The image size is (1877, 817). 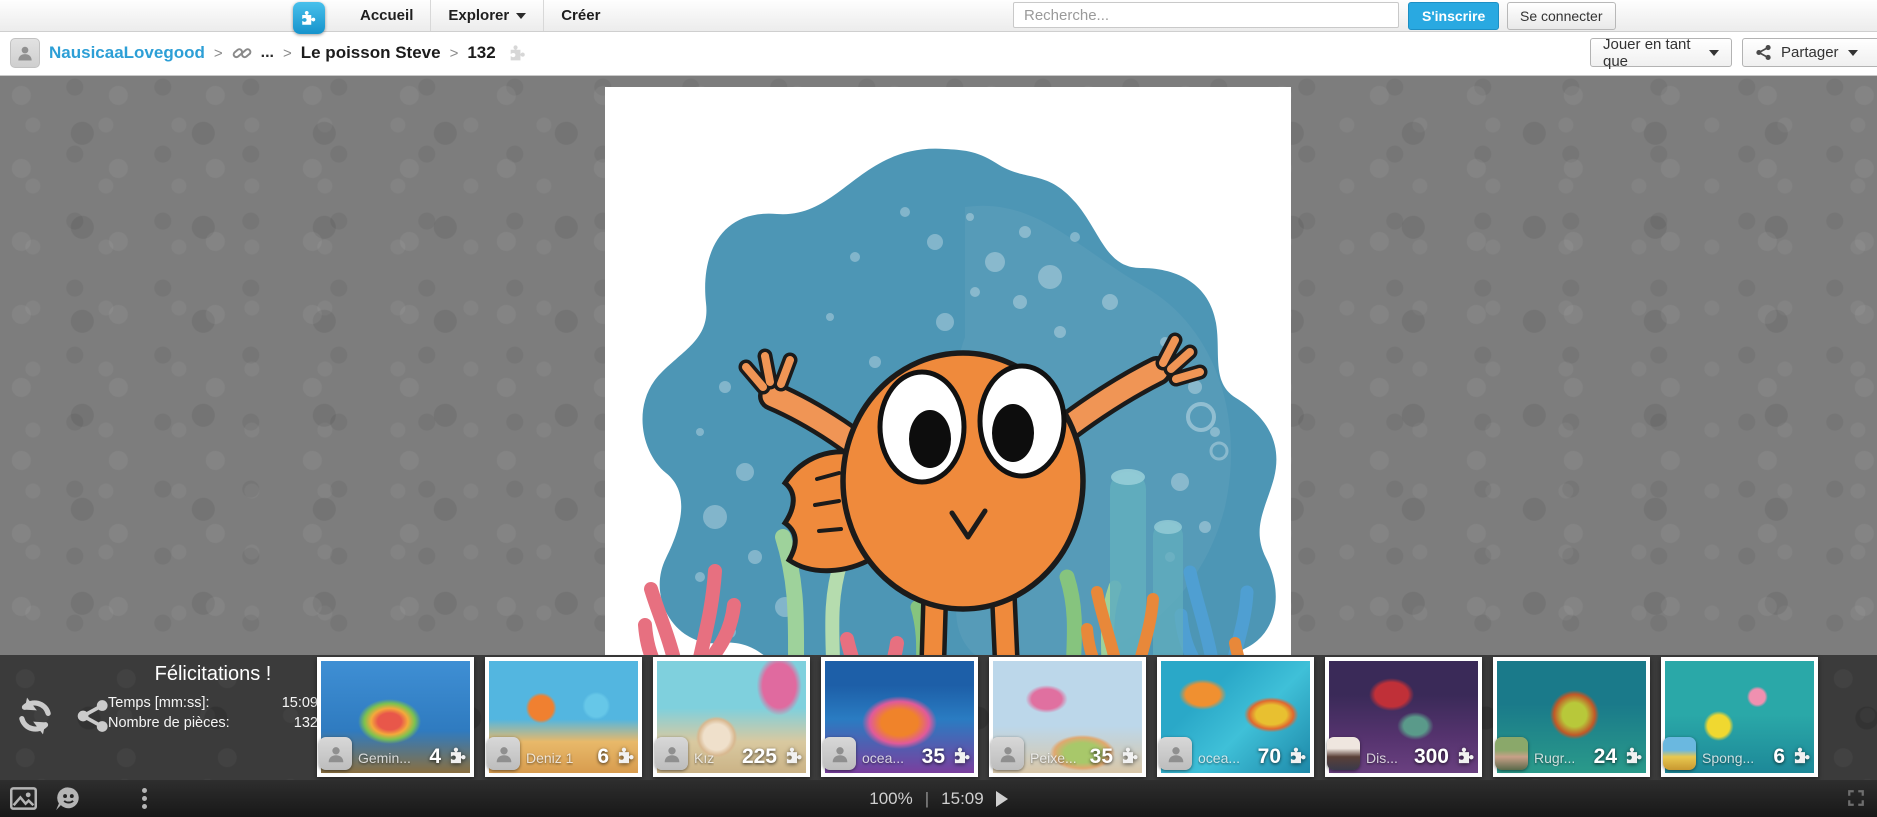 What do you see at coordinates (962, 798) in the screenshot?
I see `elapsed-time: 15:09` at bounding box center [962, 798].